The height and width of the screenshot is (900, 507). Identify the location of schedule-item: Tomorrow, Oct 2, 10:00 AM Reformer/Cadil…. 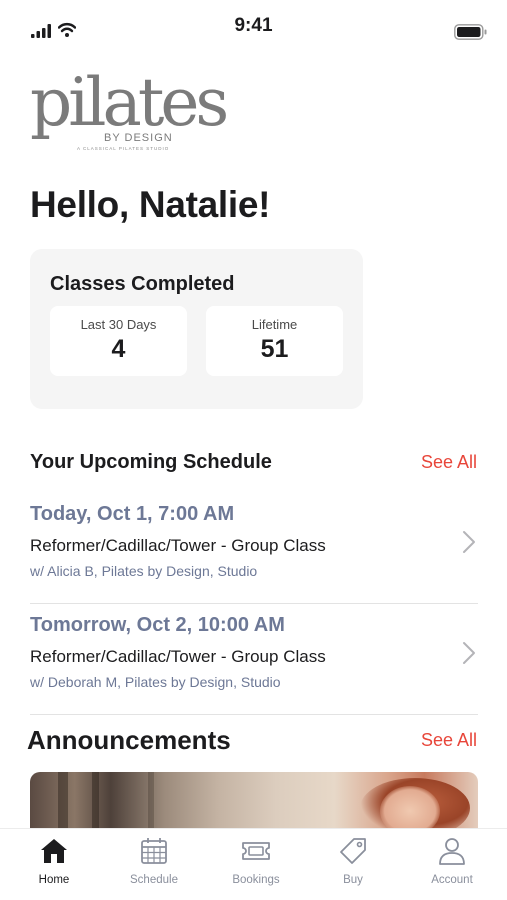
(254, 659).